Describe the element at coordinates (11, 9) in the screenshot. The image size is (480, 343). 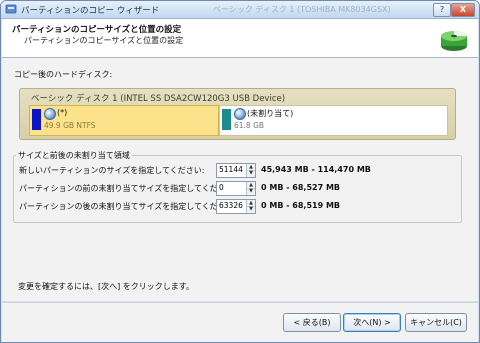
I see `app-icon` at that location.